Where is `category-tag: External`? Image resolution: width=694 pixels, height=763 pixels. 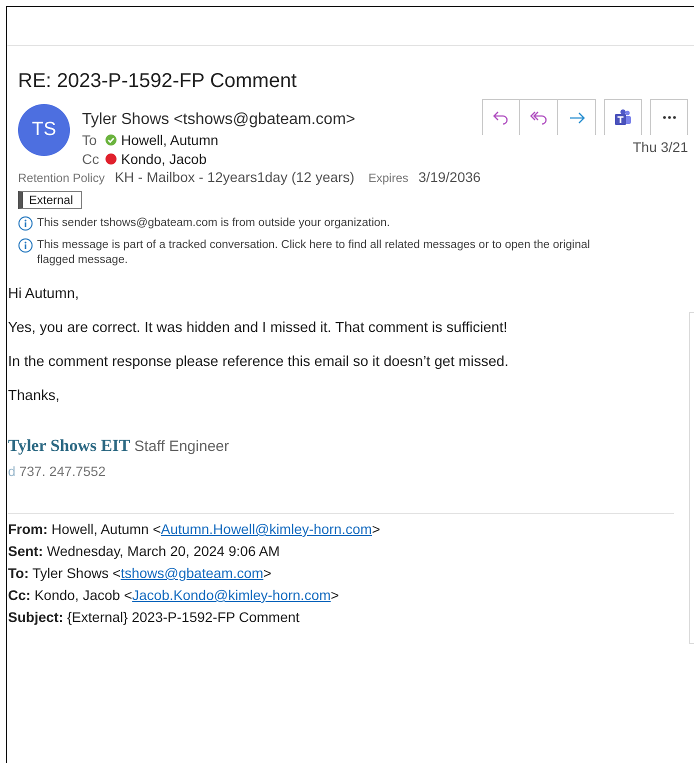 category-tag: External is located at coordinates (50, 200).